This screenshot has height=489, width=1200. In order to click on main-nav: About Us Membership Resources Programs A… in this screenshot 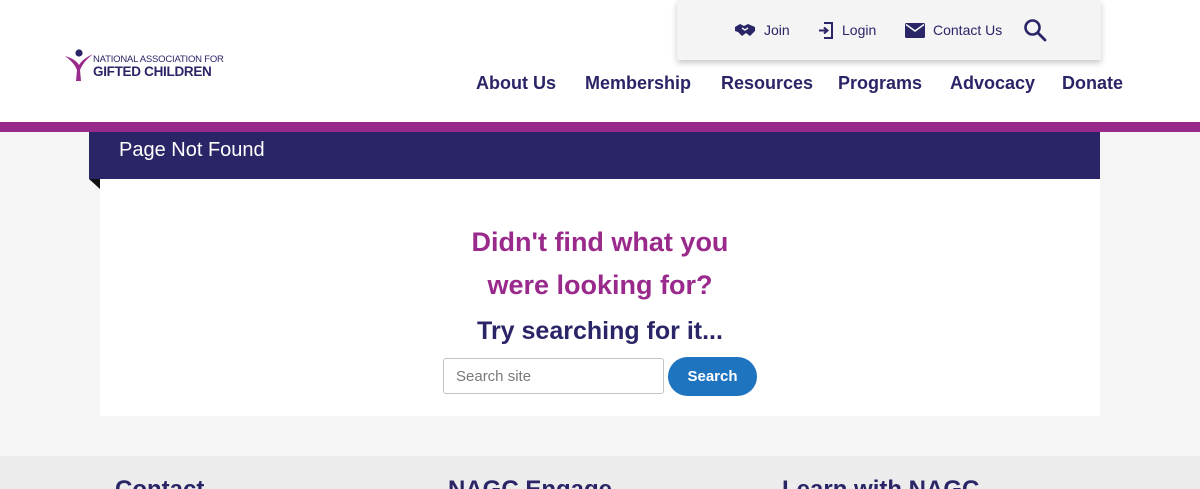, I will do `click(600, 84)`.